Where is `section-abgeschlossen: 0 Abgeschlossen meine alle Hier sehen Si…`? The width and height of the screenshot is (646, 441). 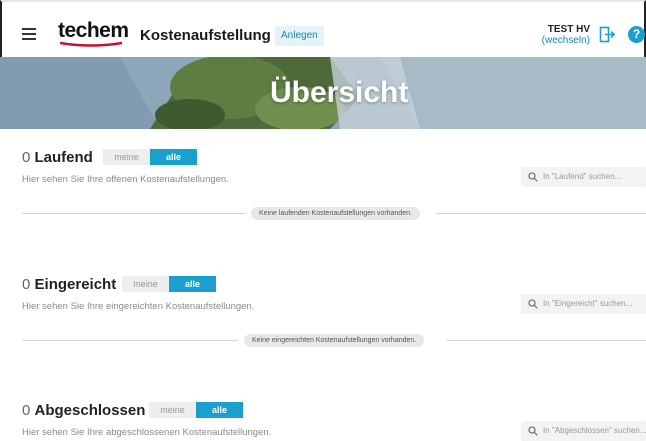 section-abgeschlossen: 0 Abgeschlossen meine alle Hier sehen Si… is located at coordinates (323, 412).